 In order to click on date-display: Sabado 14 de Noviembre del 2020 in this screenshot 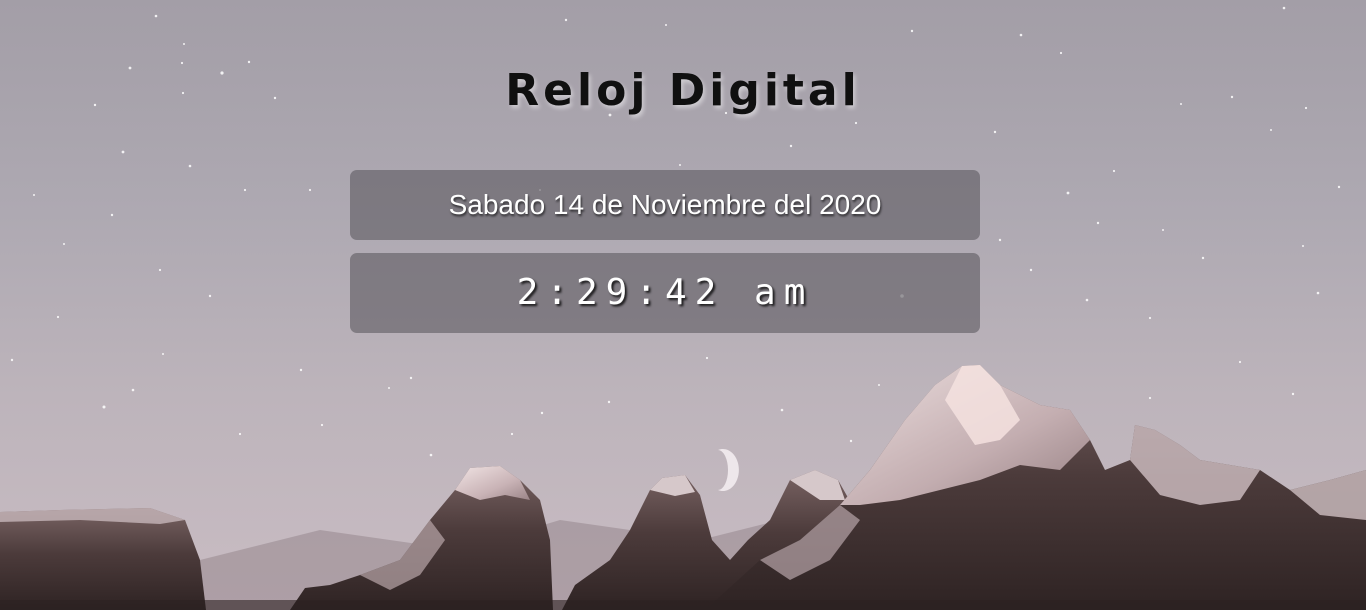, I will do `click(665, 205)`.